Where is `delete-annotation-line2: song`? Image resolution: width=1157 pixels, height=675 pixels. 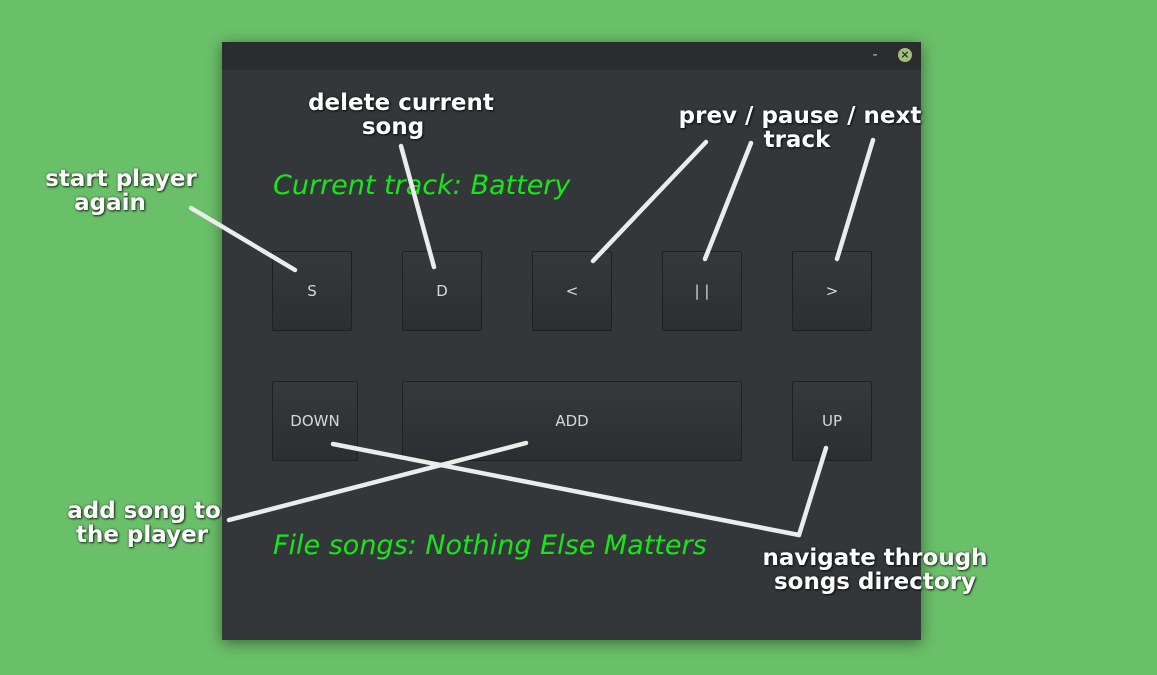
delete-annotation-line2: song is located at coordinates (393, 127).